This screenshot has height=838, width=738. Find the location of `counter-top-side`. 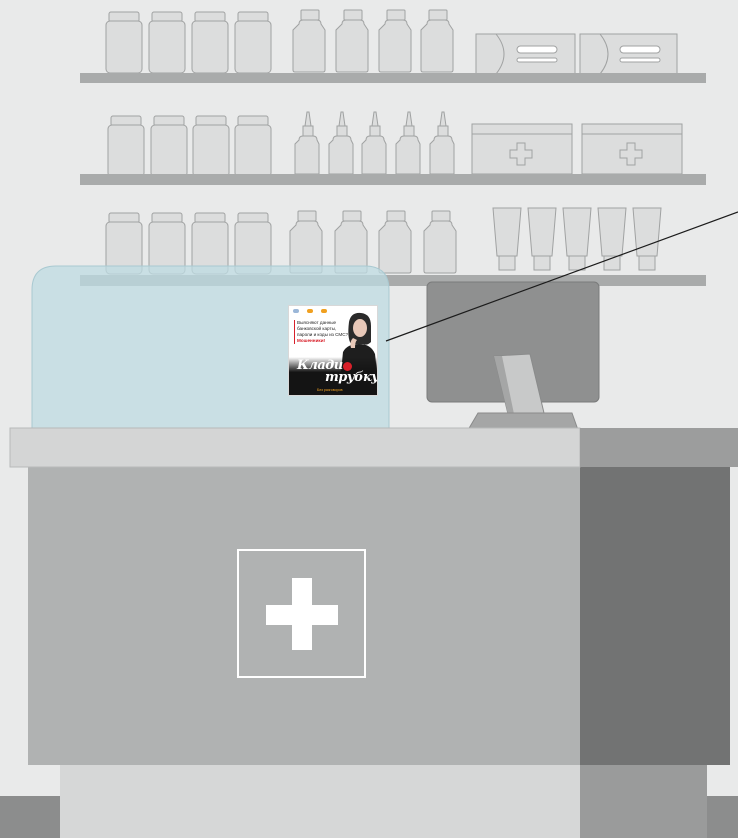

counter-top-side is located at coordinates (659, 447).